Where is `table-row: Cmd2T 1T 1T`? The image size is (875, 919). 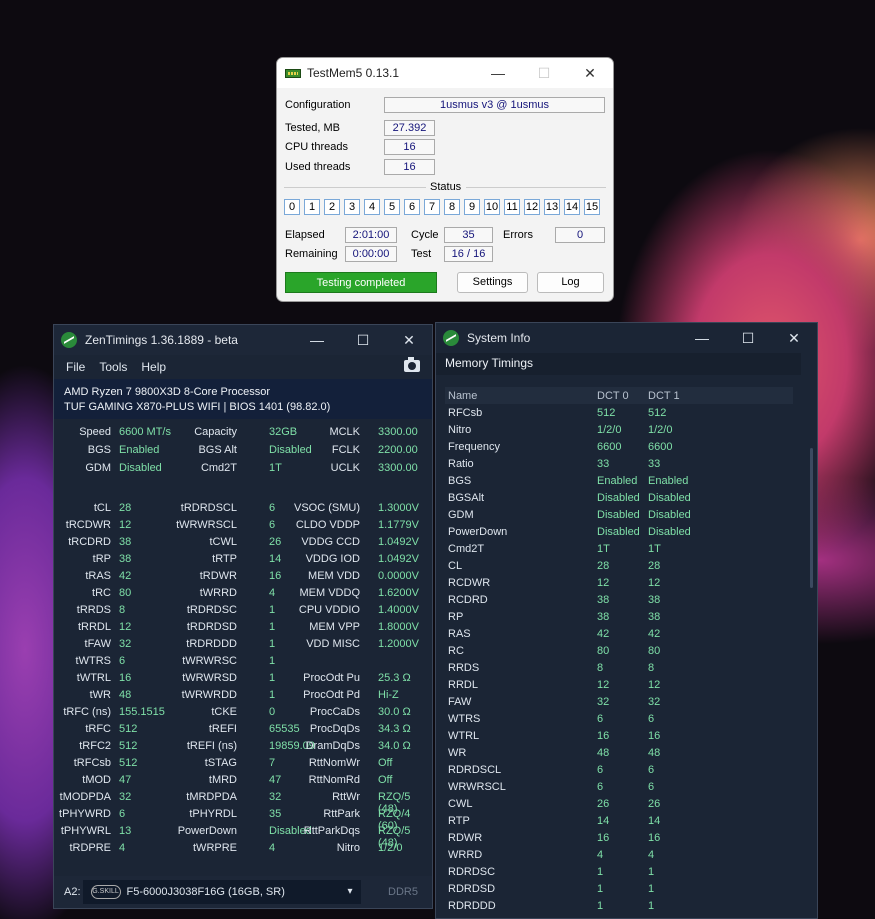
table-row: Cmd2T 1T 1T is located at coordinates (619, 548).